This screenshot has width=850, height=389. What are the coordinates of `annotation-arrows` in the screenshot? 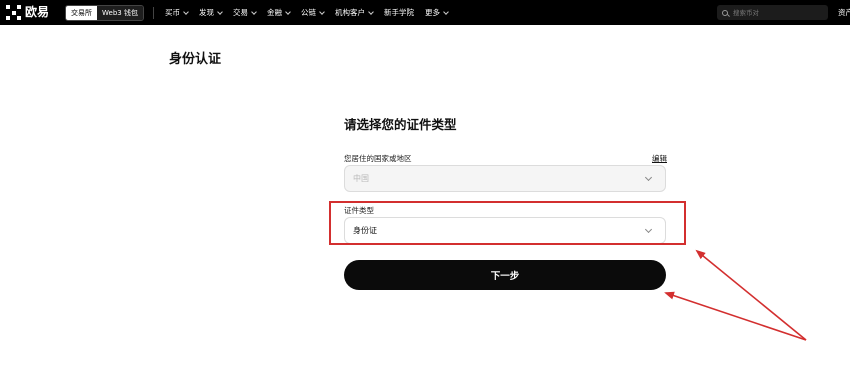 It's located at (735, 295).